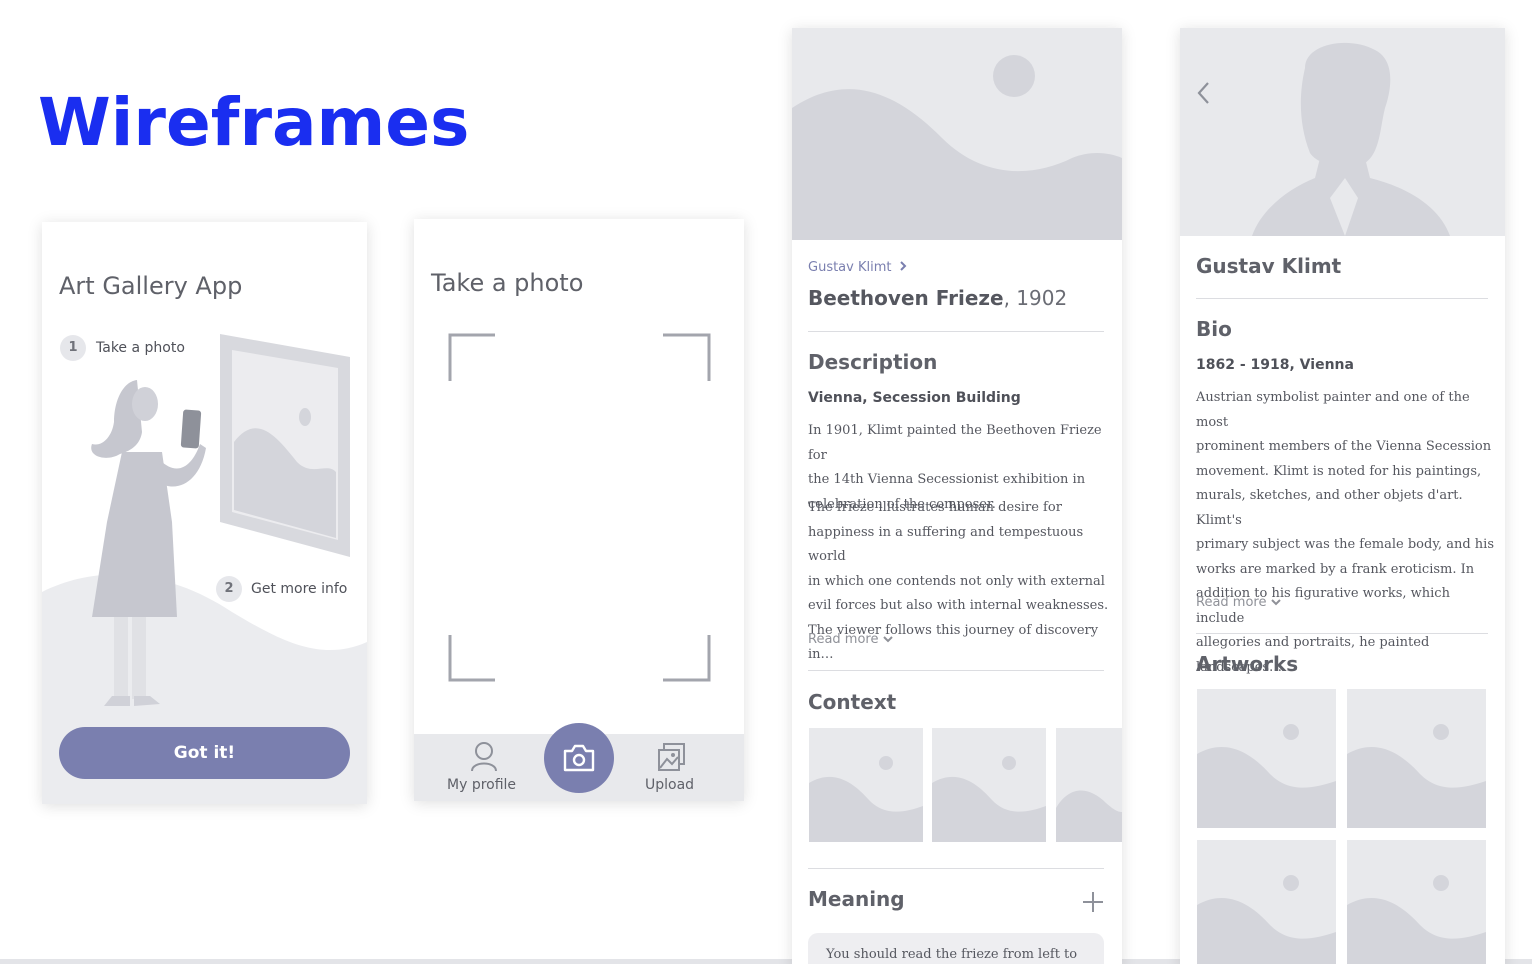  Describe the element at coordinates (1035, 298) in the screenshot. I see `artwork-year: , 1902` at that location.